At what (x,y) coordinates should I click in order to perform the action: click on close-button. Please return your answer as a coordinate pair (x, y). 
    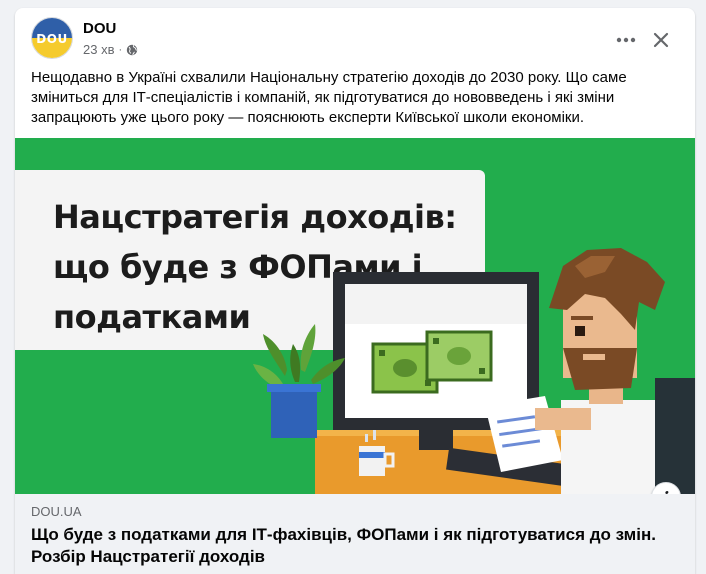
    Looking at the image, I should click on (661, 40).